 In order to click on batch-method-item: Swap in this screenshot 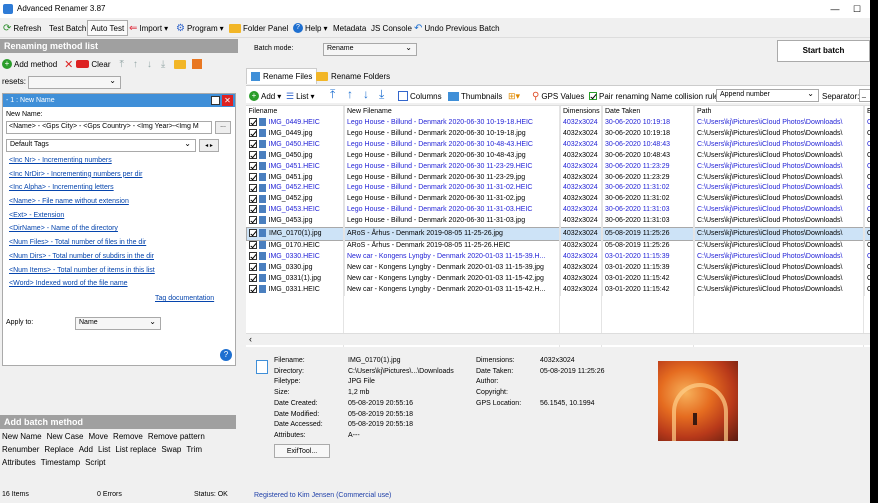, I will do `click(171, 451)`.